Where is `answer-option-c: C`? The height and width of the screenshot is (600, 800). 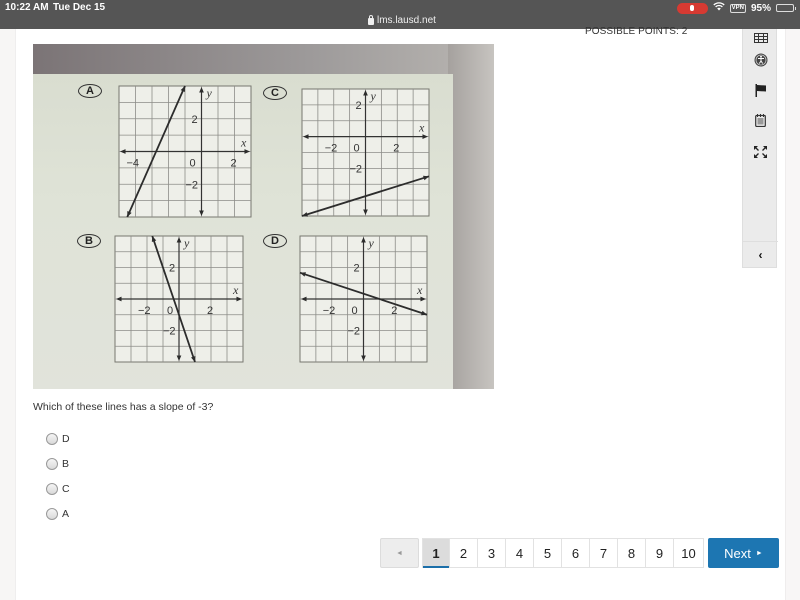 answer-option-c: C is located at coordinates (58, 488).